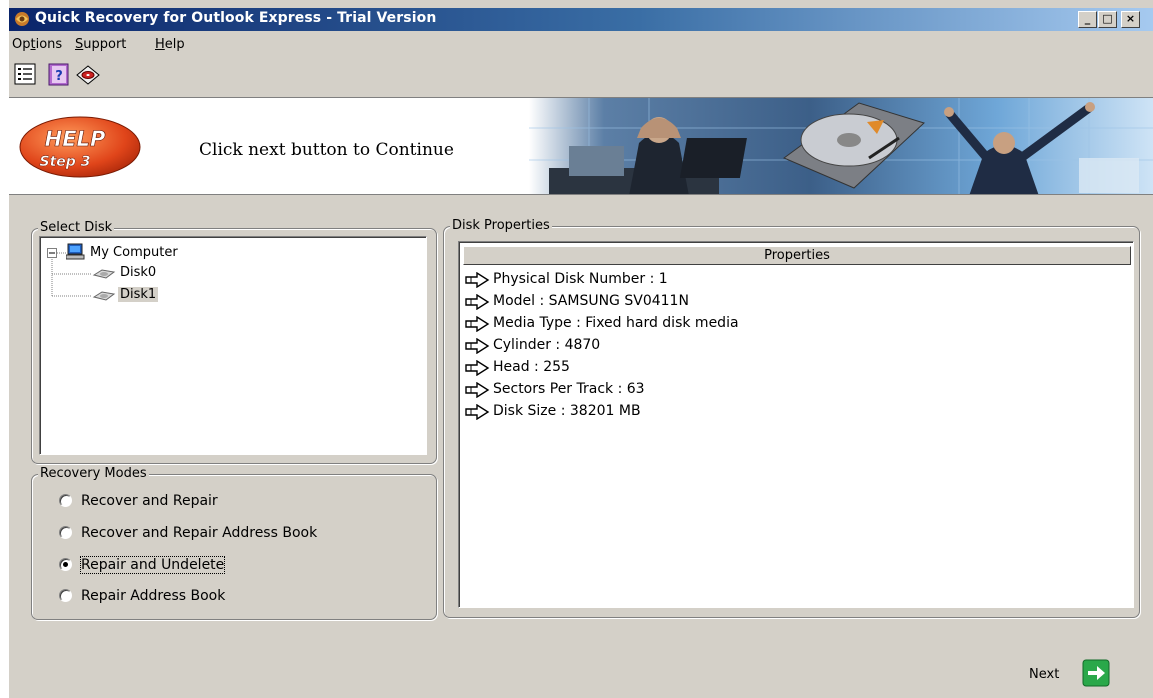  I want to click on property-text: Disk Size : 38201 MB, so click(567, 411).